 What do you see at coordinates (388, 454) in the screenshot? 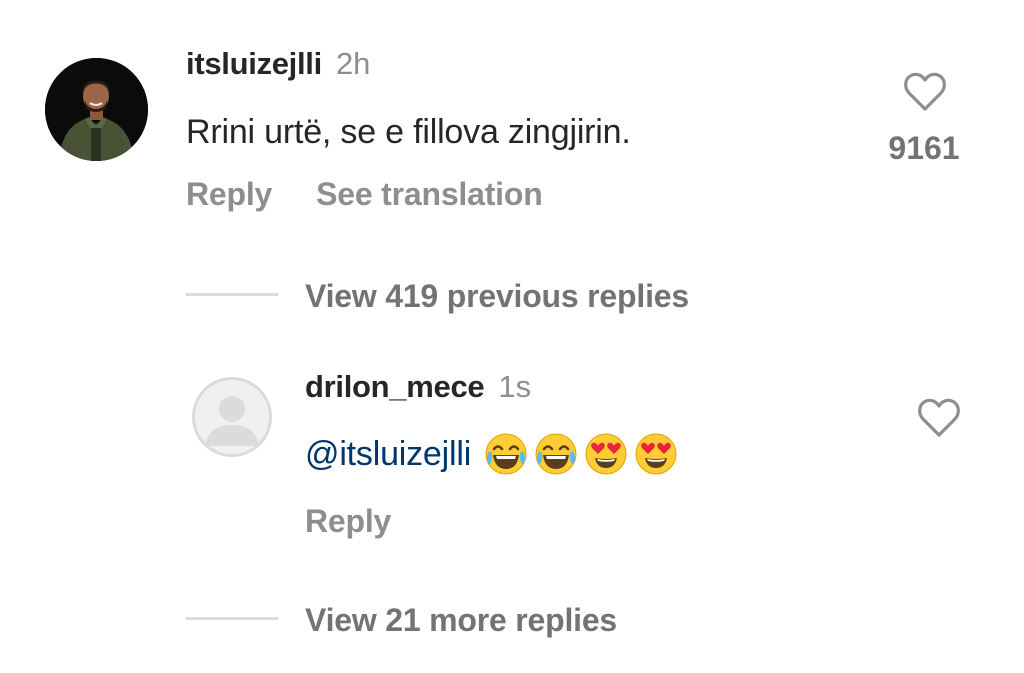
I see `mention-link: @itsluizejlli` at bounding box center [388, 454].